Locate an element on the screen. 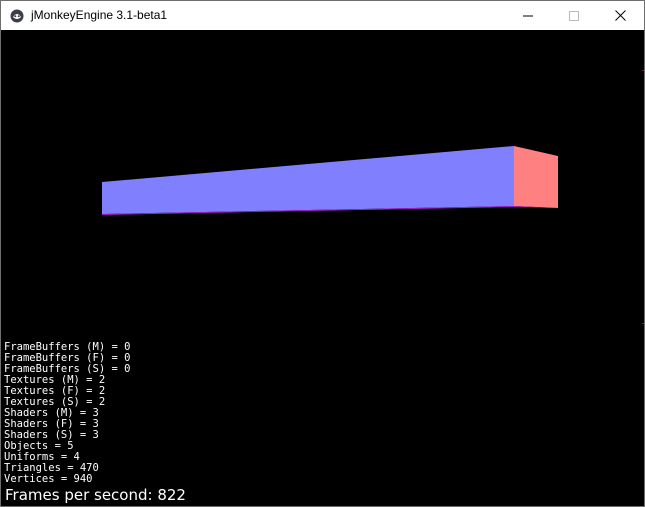 Image resolution: width=645 pixels, height=507 pixels. close-button is located at coordinates (620, 15).